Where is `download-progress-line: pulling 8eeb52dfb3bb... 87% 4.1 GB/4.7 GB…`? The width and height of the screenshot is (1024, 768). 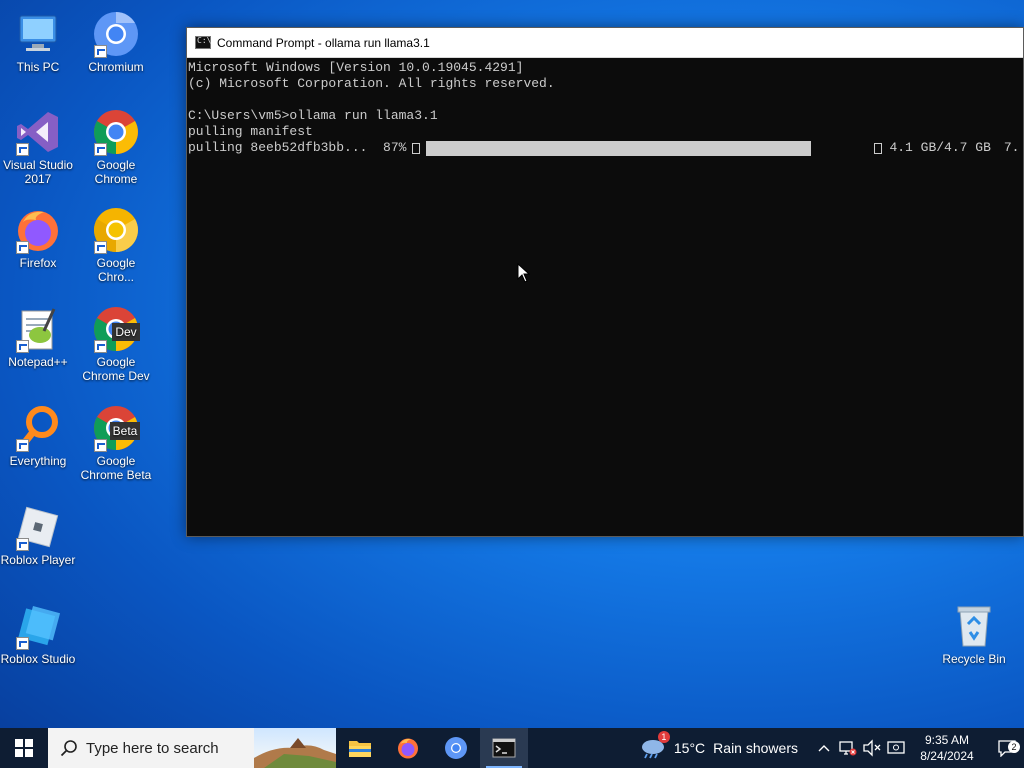 download-progress-line: pulling 8eeb52dfb3bb... 87% 4.1 GB/4.7 GB… is located at coordinates (605, 148).